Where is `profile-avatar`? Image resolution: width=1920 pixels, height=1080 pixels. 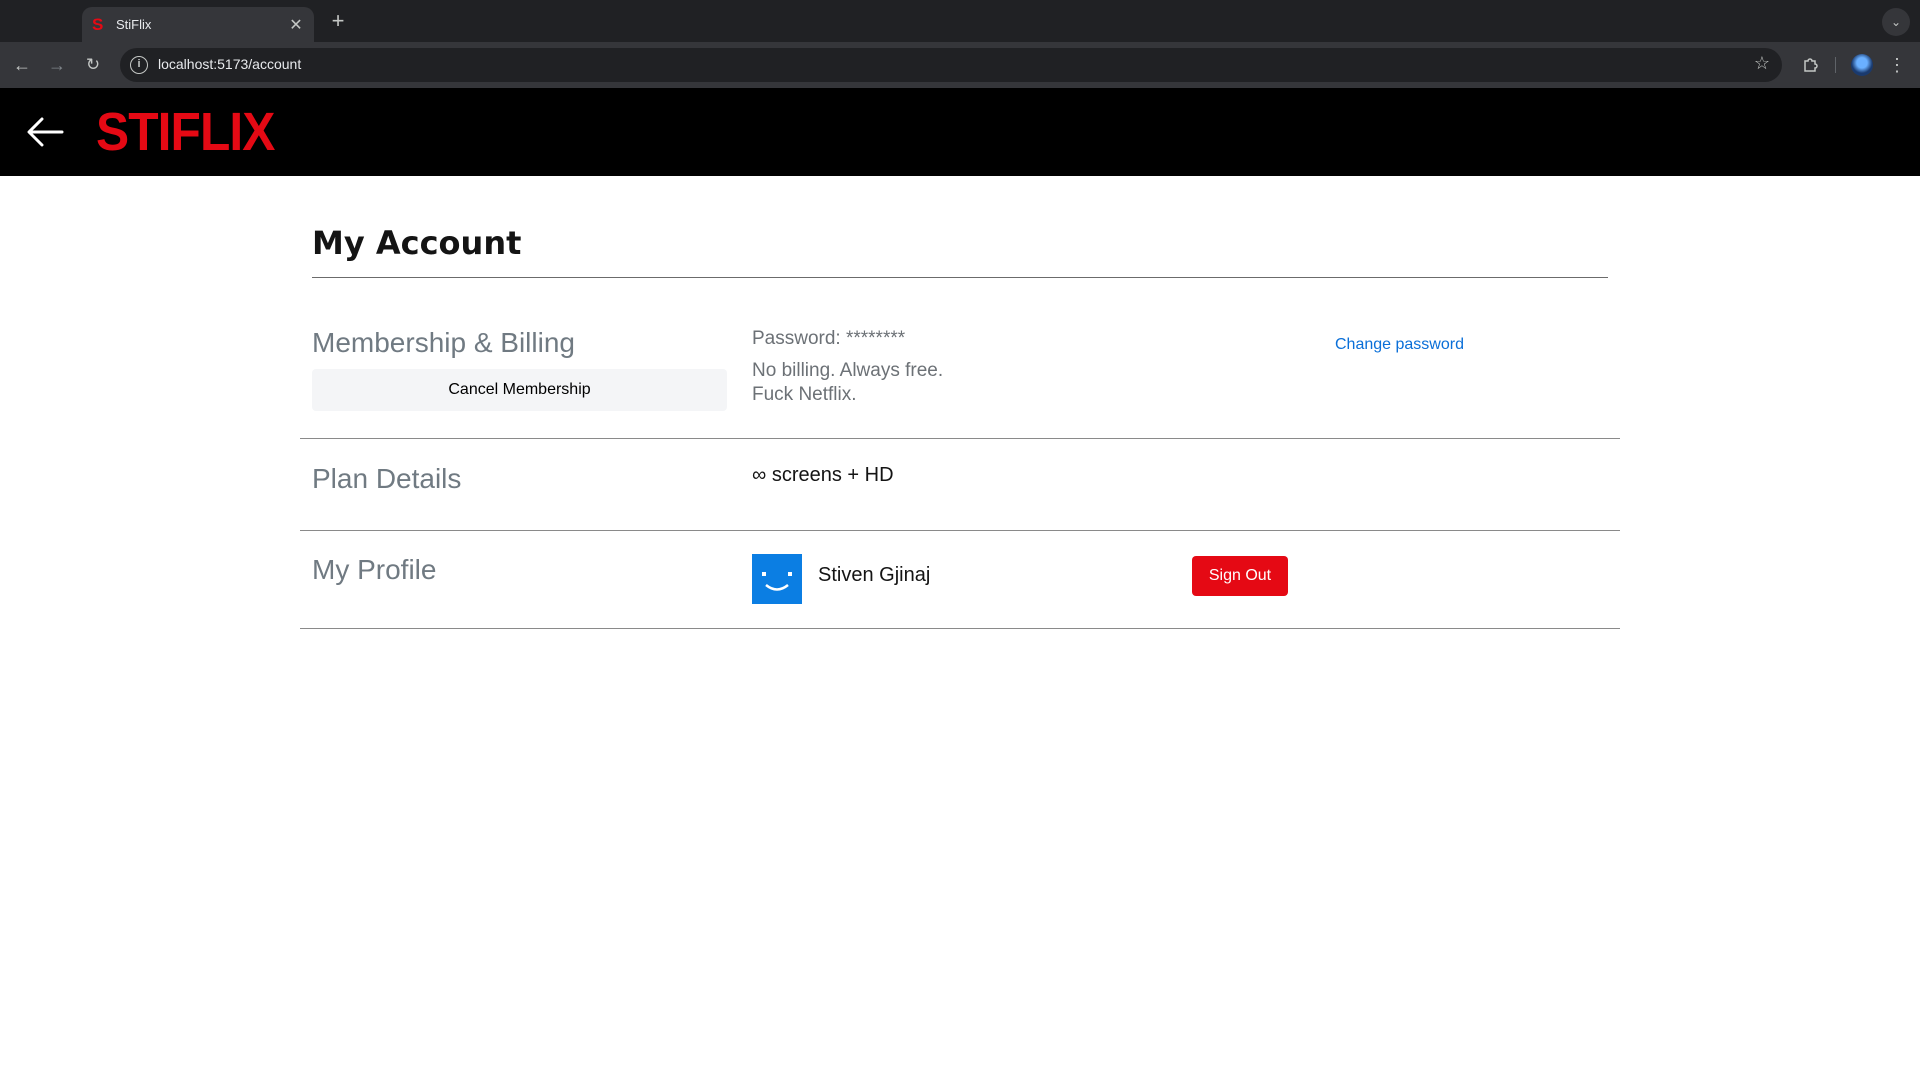 profile-avatar is located at coordinates (777, 579).